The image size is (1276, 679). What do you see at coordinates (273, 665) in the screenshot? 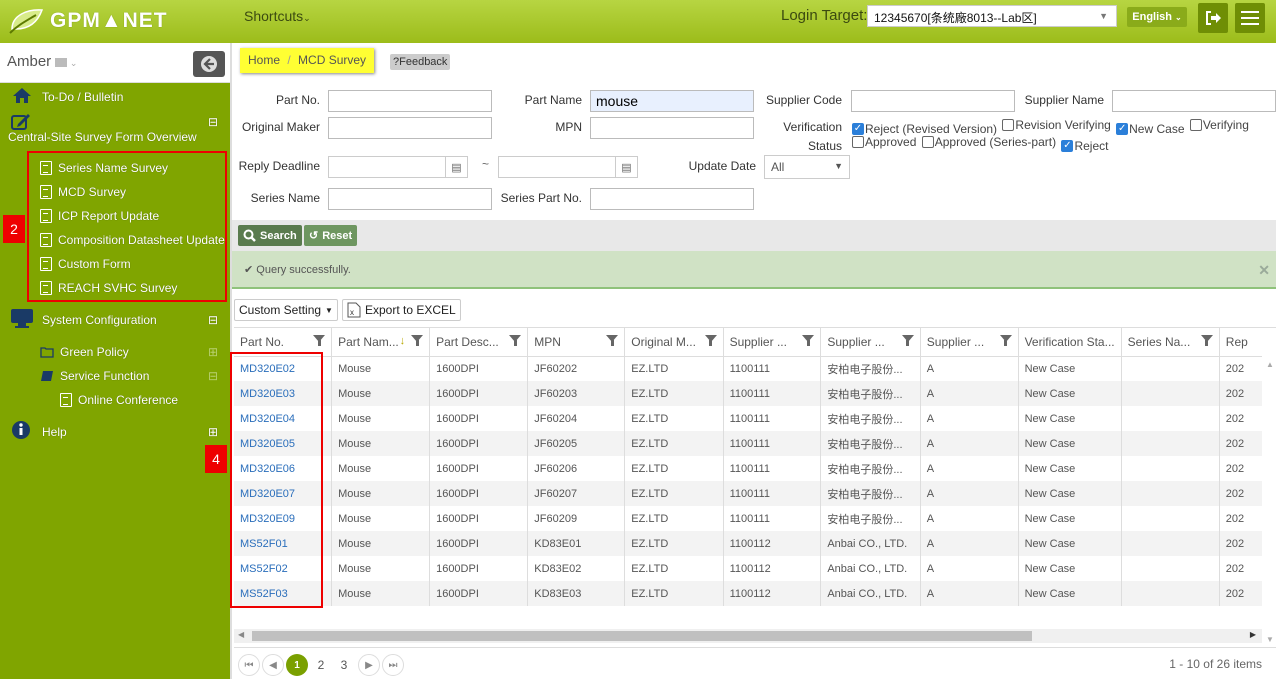
I see `prev-page-button: ◀` at bounding box center [273, 665].